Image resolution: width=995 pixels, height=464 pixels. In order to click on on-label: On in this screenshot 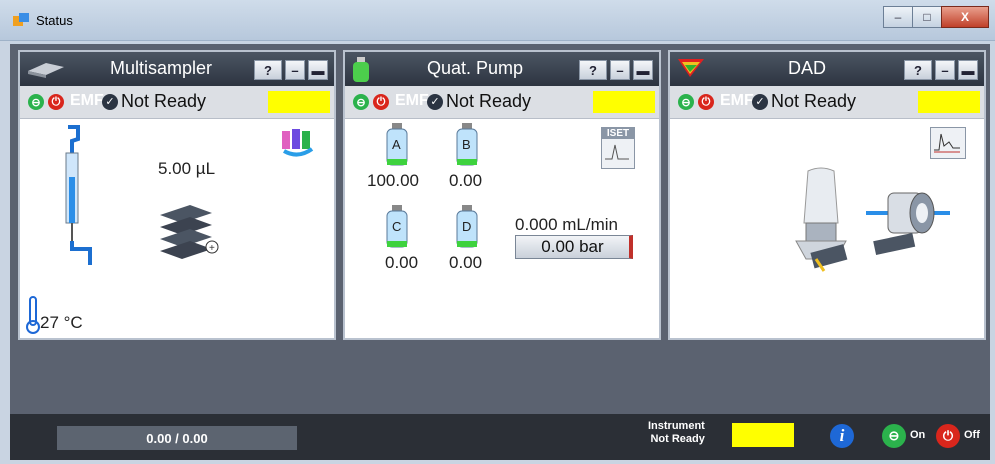, I will do `click(918, 435)`.